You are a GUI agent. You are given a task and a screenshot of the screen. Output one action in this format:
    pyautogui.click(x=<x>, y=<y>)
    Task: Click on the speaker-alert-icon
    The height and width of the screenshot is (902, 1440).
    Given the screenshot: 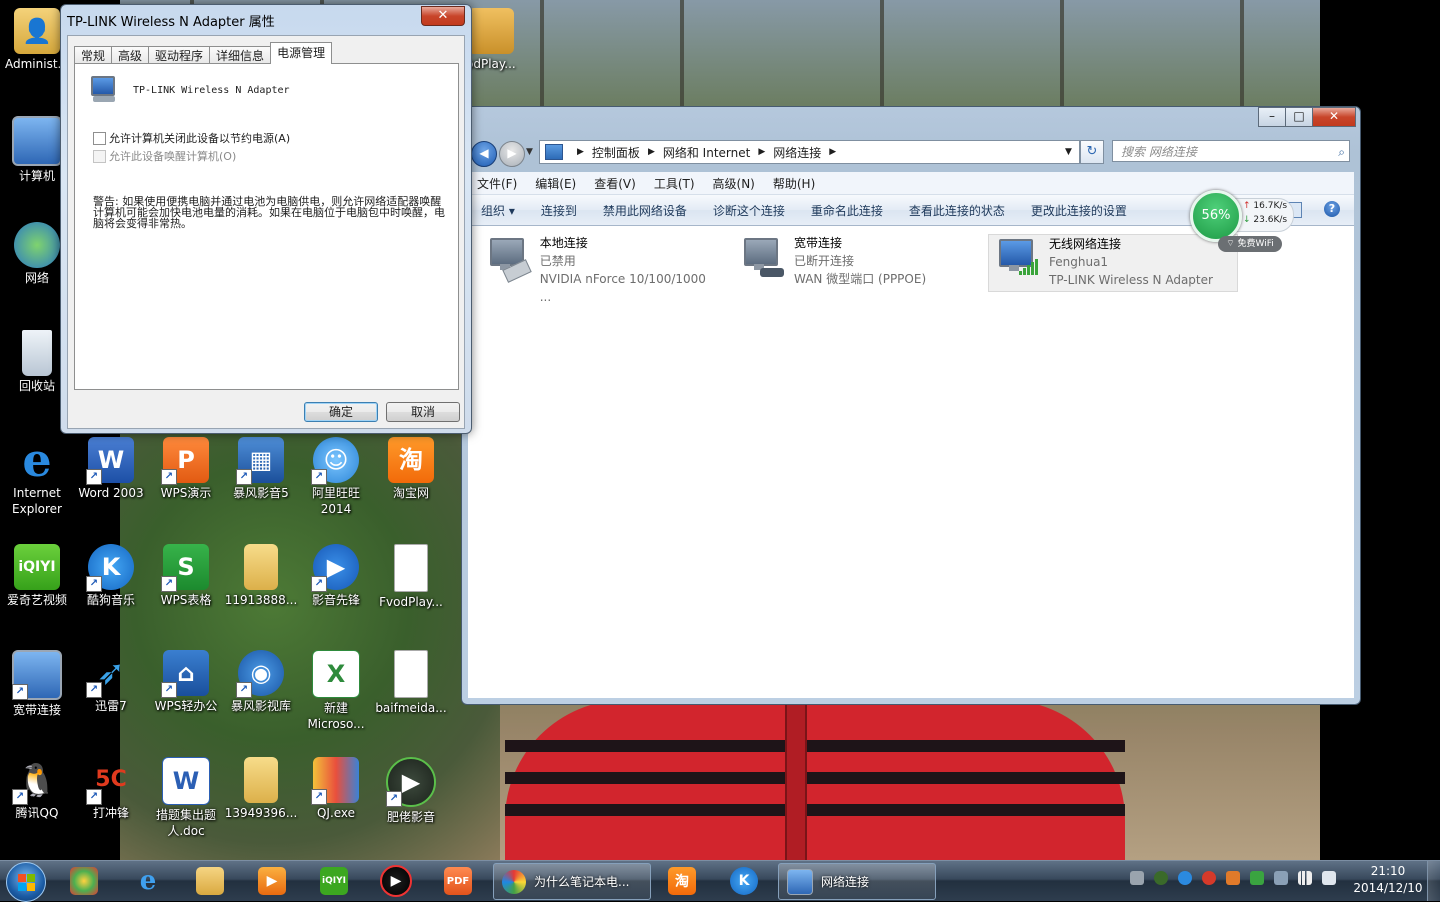 What is the action you would take?
    pyautogui.click(x=1233, y=878)
    